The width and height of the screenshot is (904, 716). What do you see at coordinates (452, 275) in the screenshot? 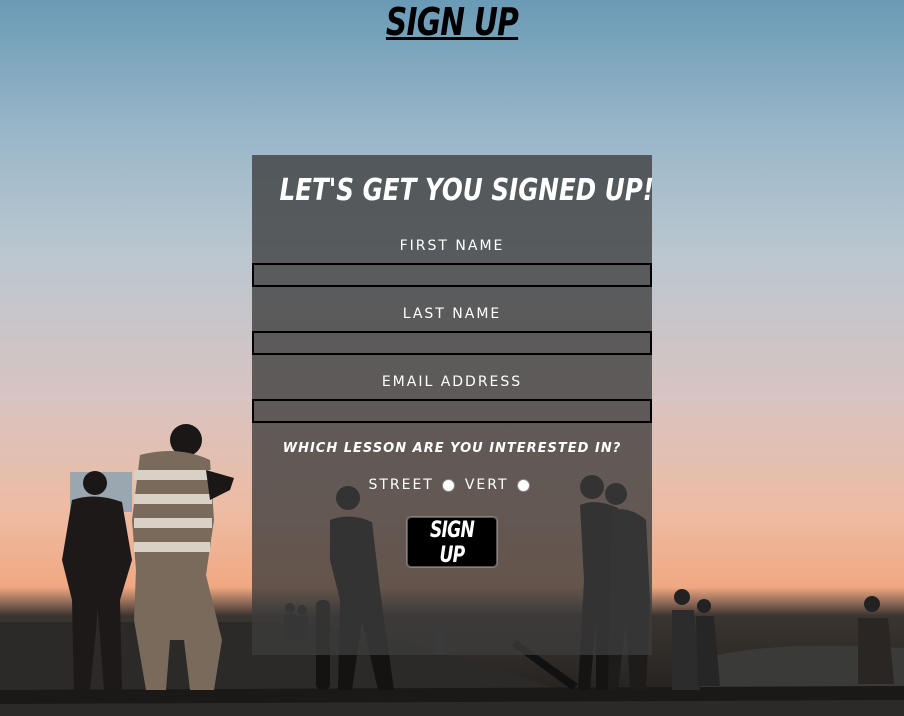
I see `first-name-input` at bounding box center [452, 275].